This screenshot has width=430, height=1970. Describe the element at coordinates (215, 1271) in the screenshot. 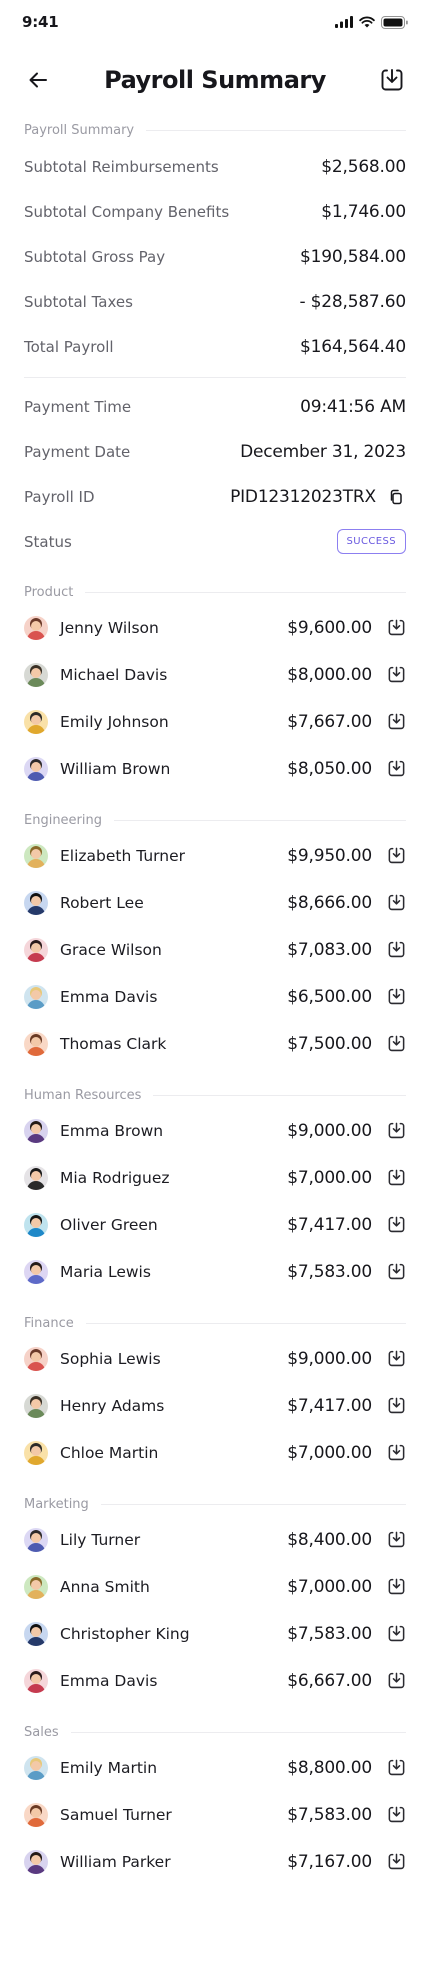

I see `employee-row: Maria Lewis $7,583.00` at that location.